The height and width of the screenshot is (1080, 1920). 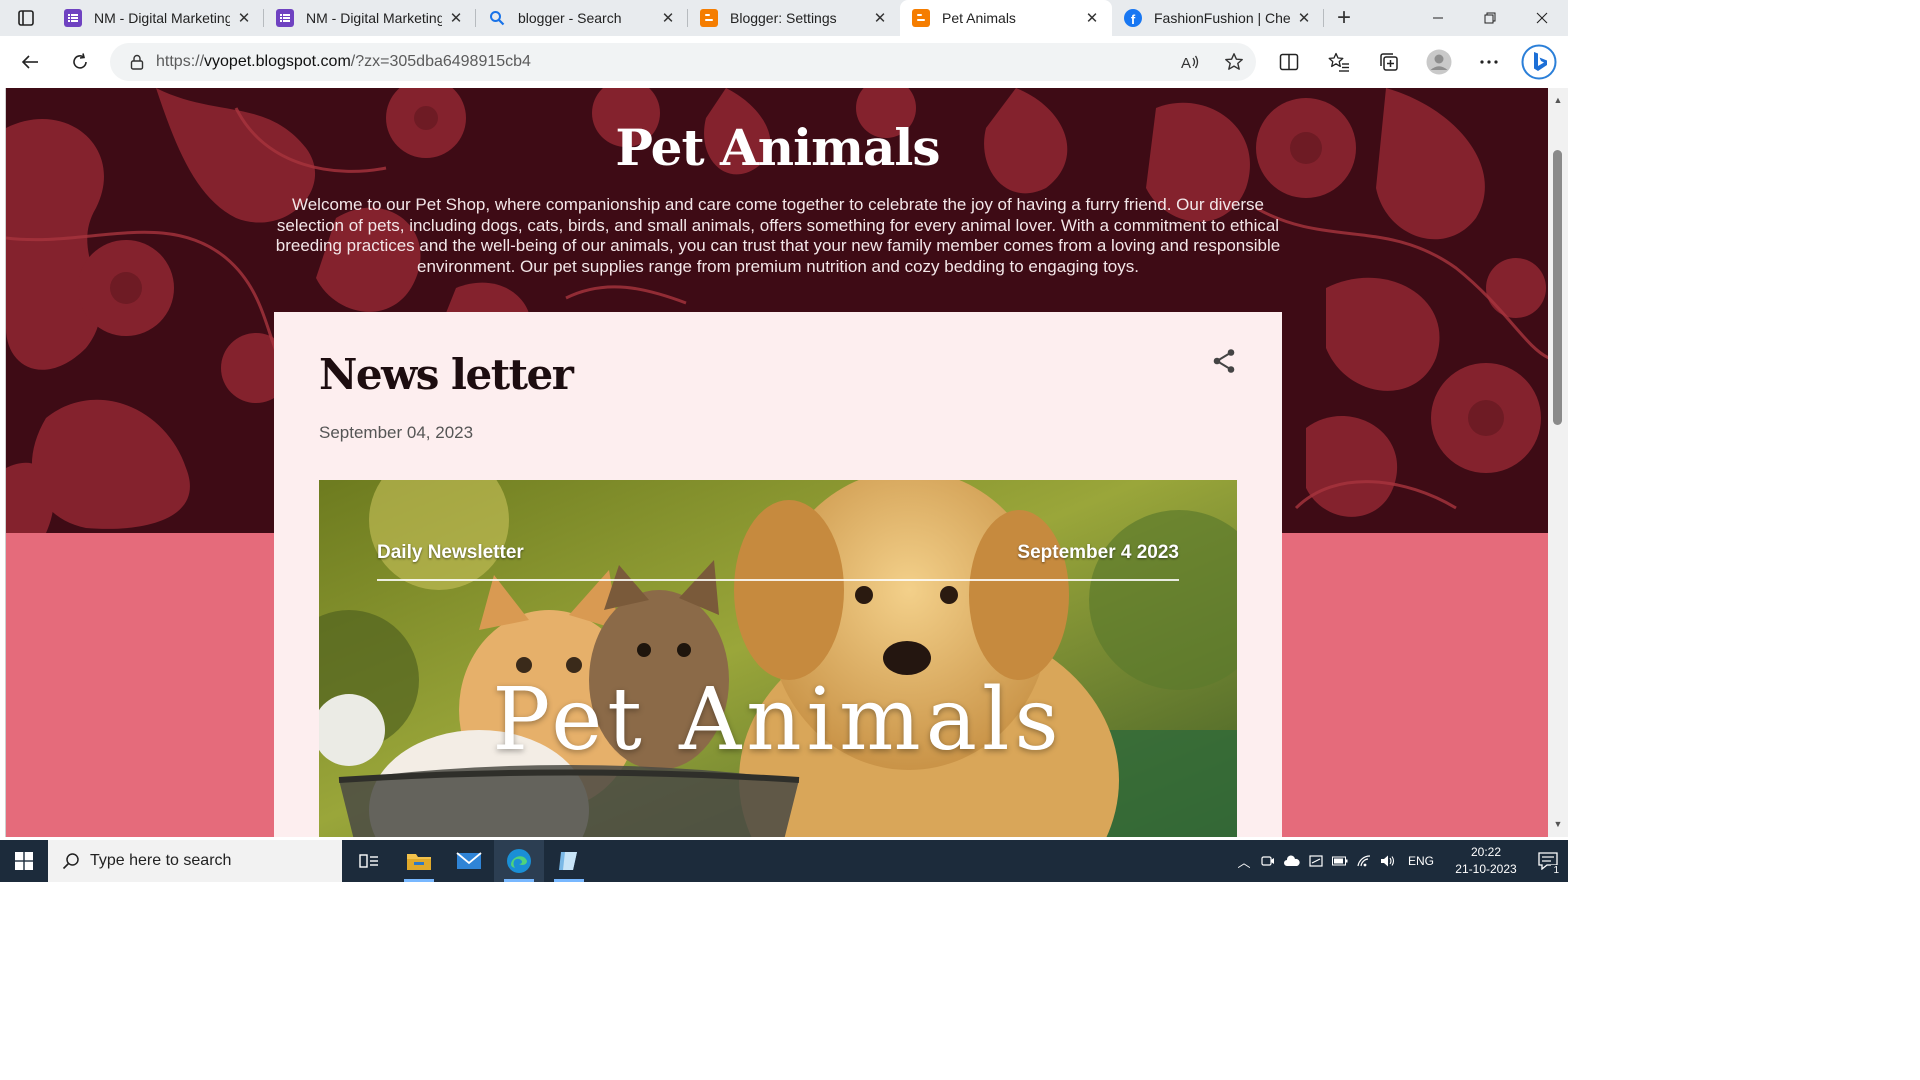 I want to click on back-button, so click(x=30, y=62).